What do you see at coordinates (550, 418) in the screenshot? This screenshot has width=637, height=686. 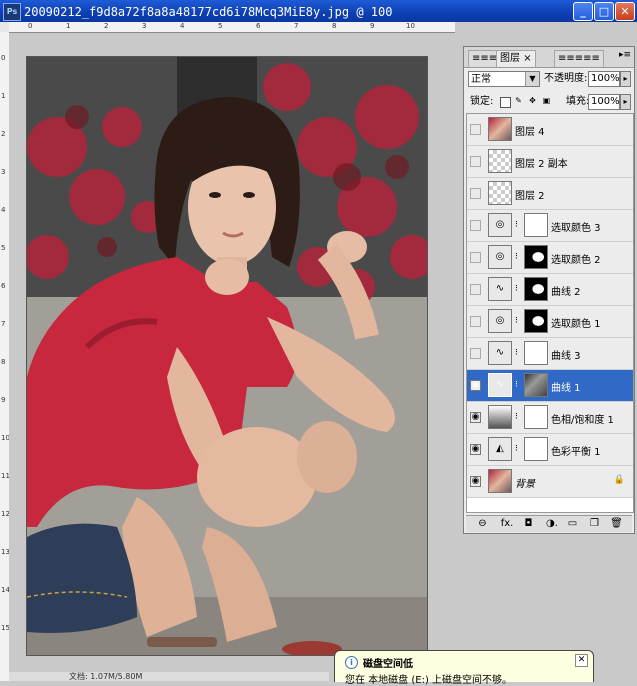 I see `layer-row: ◉ ⁝ 色相/饱和度 1` at bounding box center [550, 418].